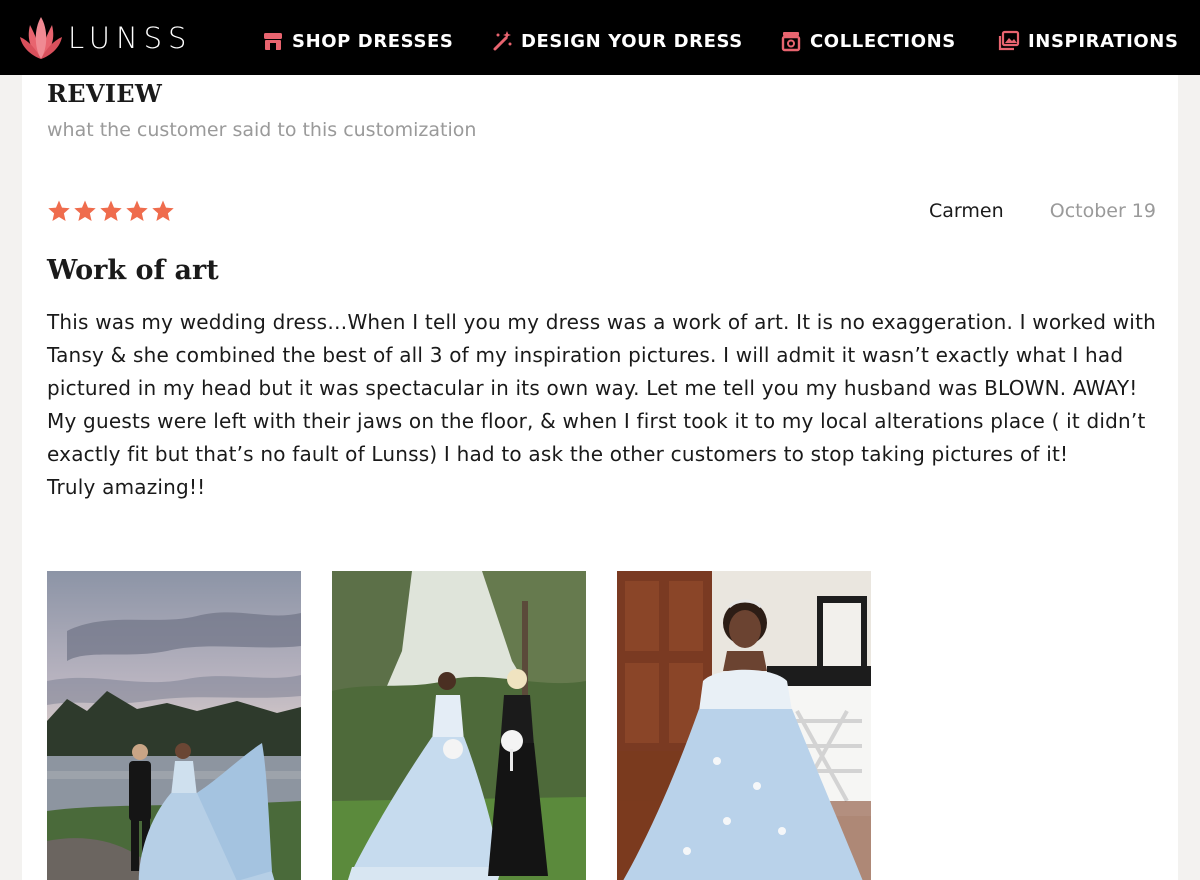 The width and height of the screenshot is (1200, 880). I want to click on nav-inspirations: INSPIRATIONS, so click(1088, 41).